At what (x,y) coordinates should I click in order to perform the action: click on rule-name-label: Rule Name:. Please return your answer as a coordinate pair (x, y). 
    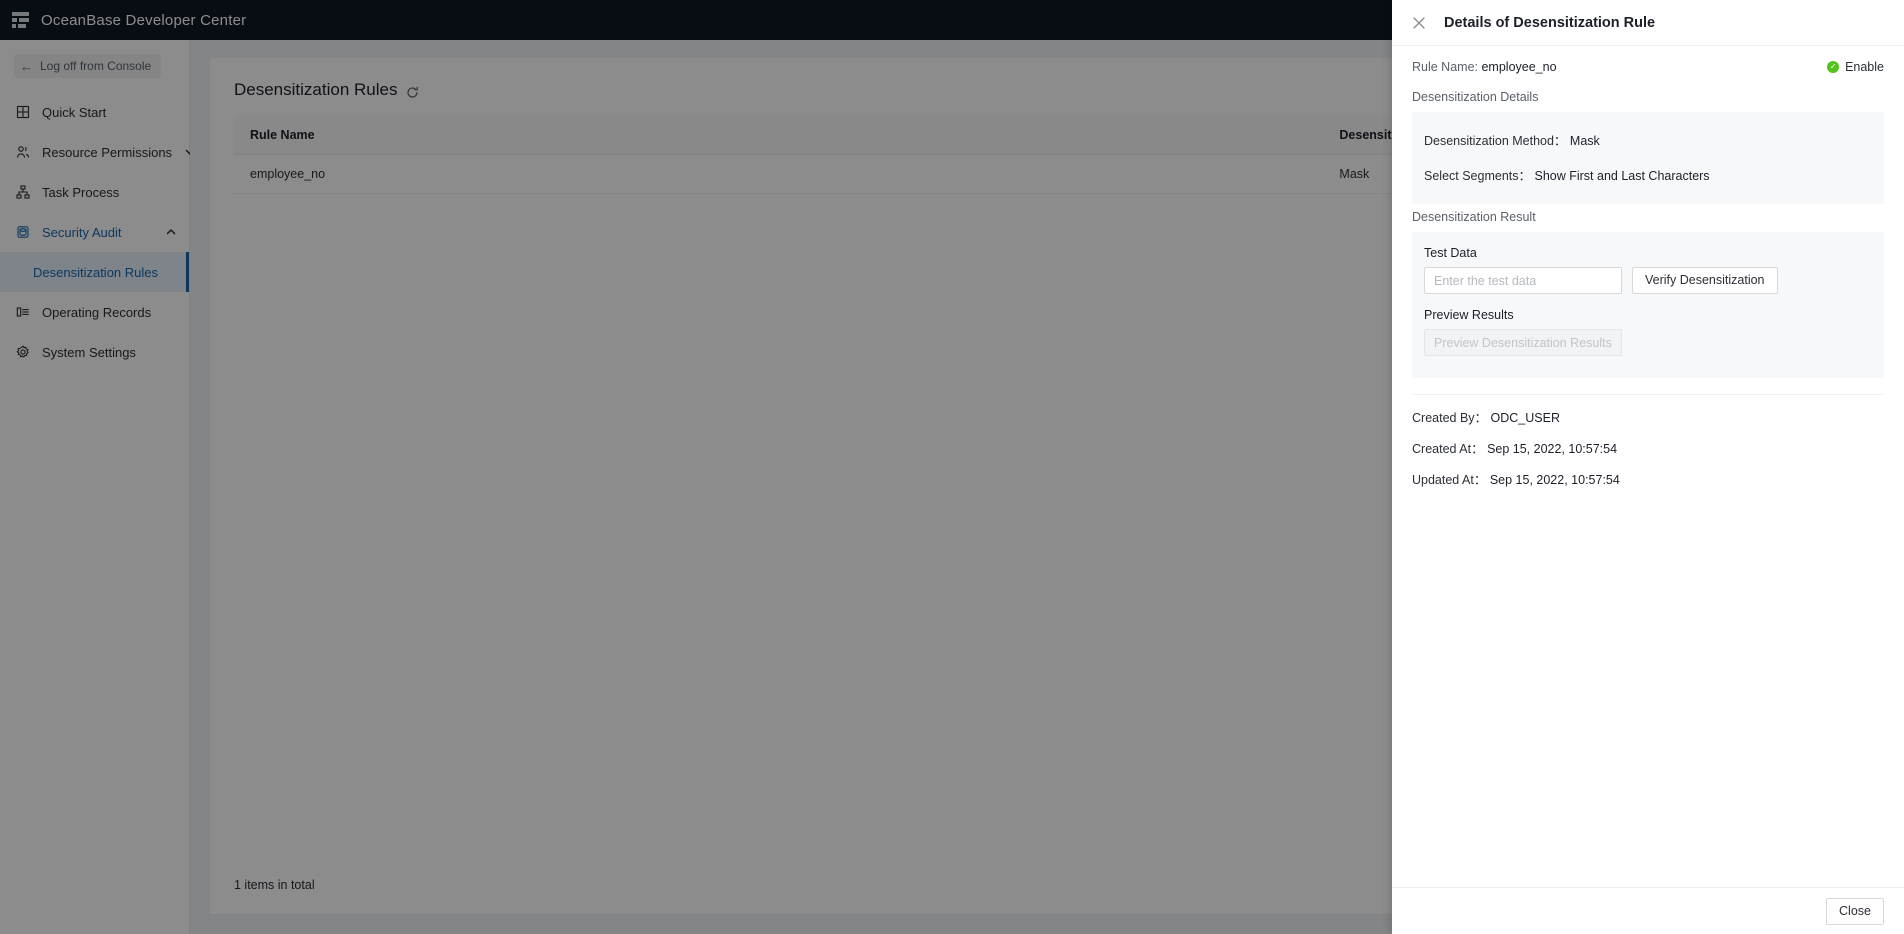
    Looking at the image, I should click on (1445, 67).